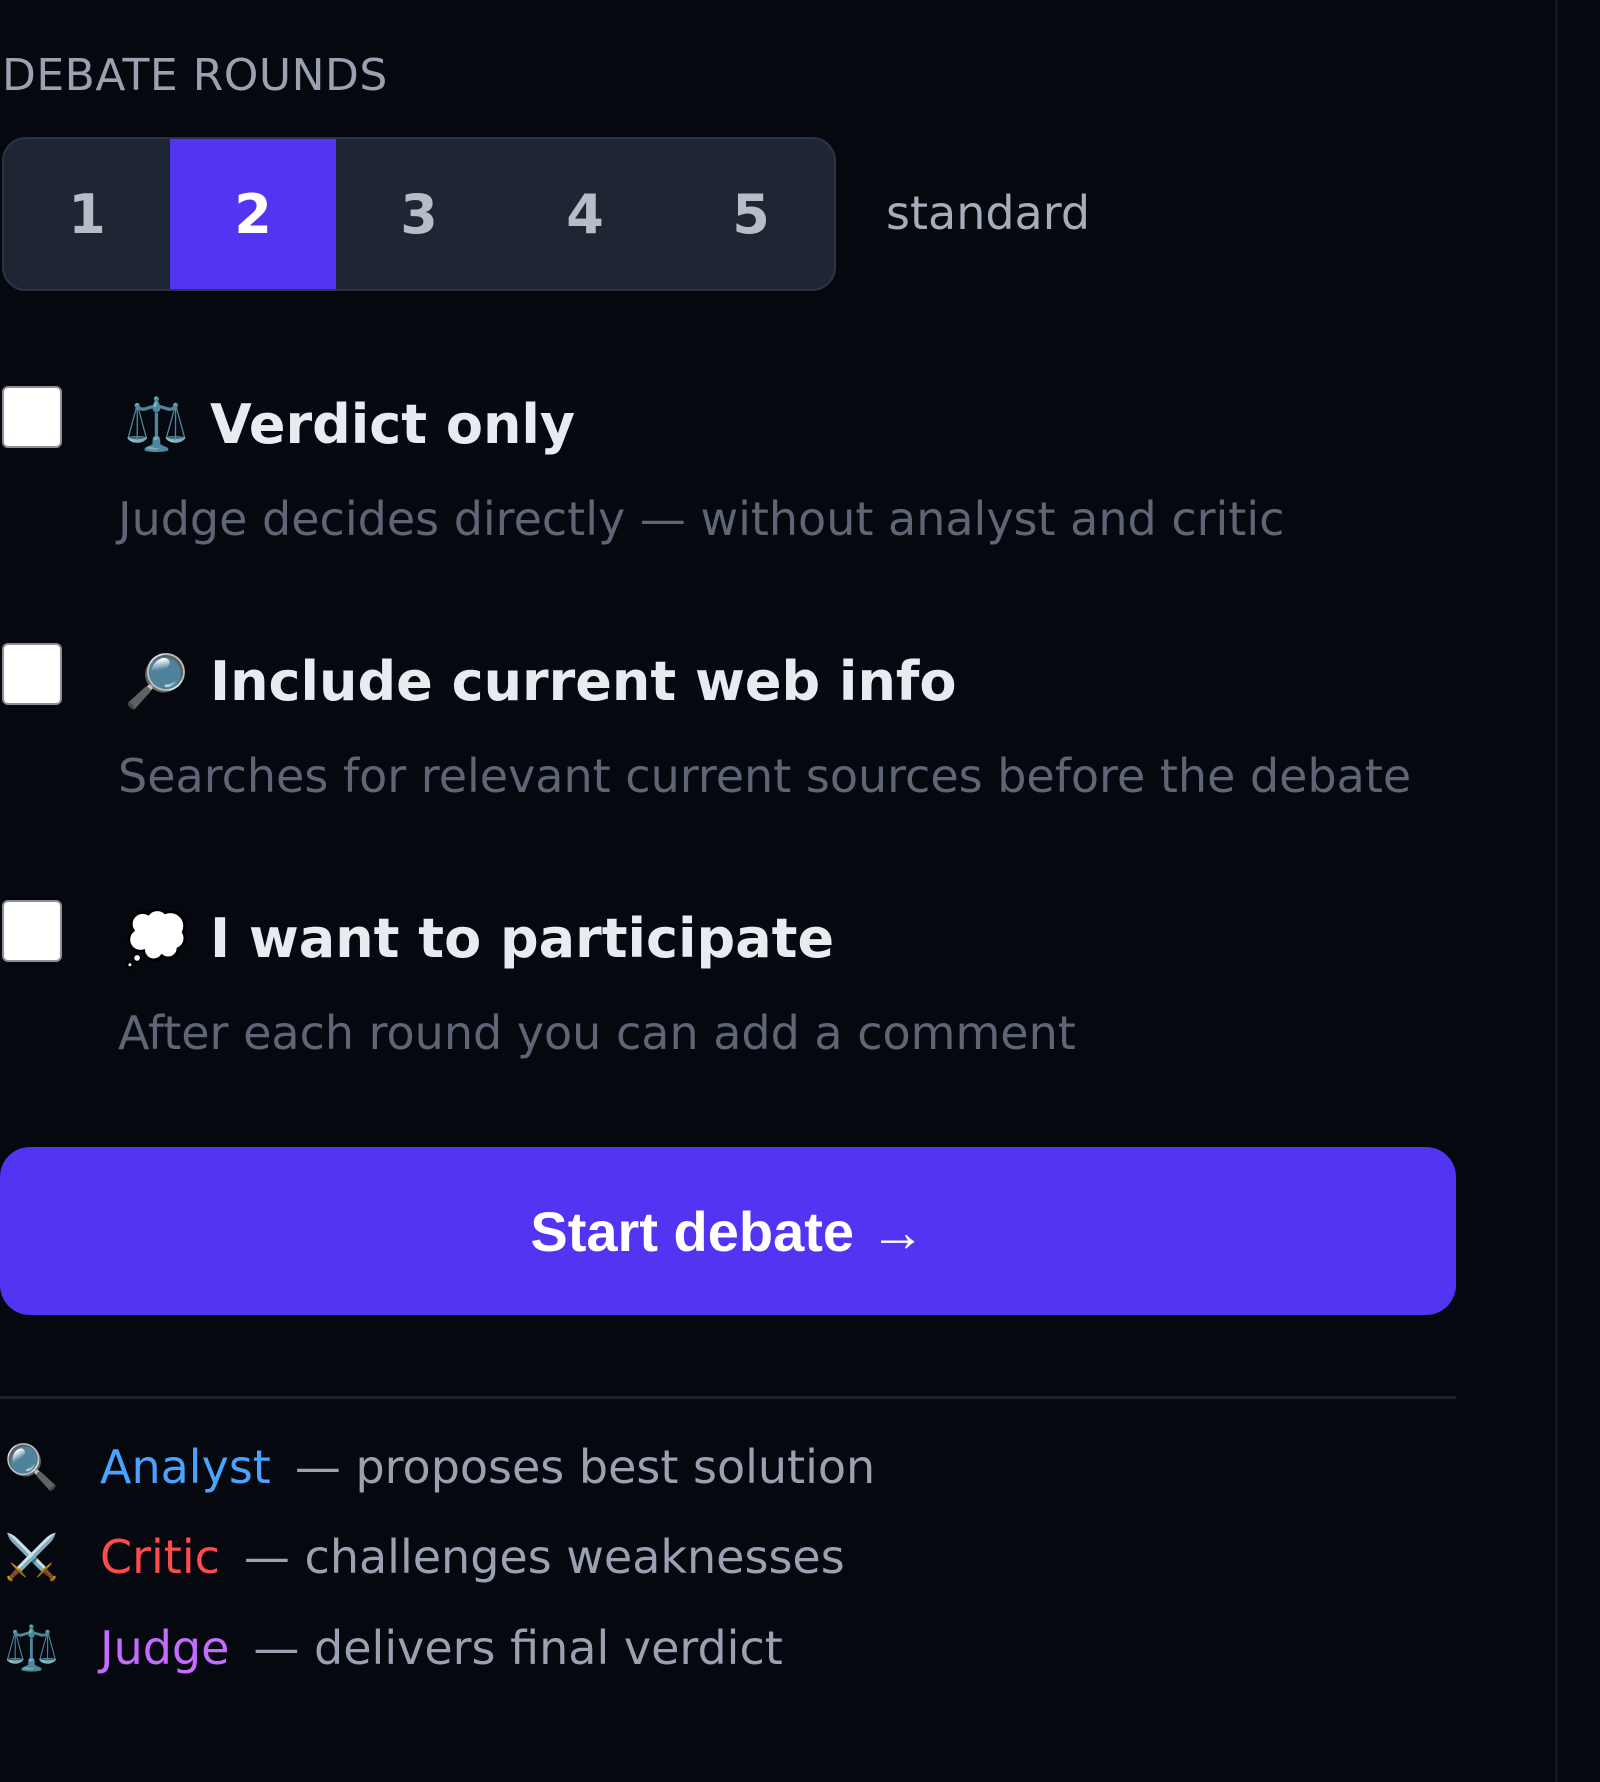 The image size is (1600, 1782). Describe the element at coordinates (160, 1557) in the screenshot. I see `role-critic-name: Critic` at that location.